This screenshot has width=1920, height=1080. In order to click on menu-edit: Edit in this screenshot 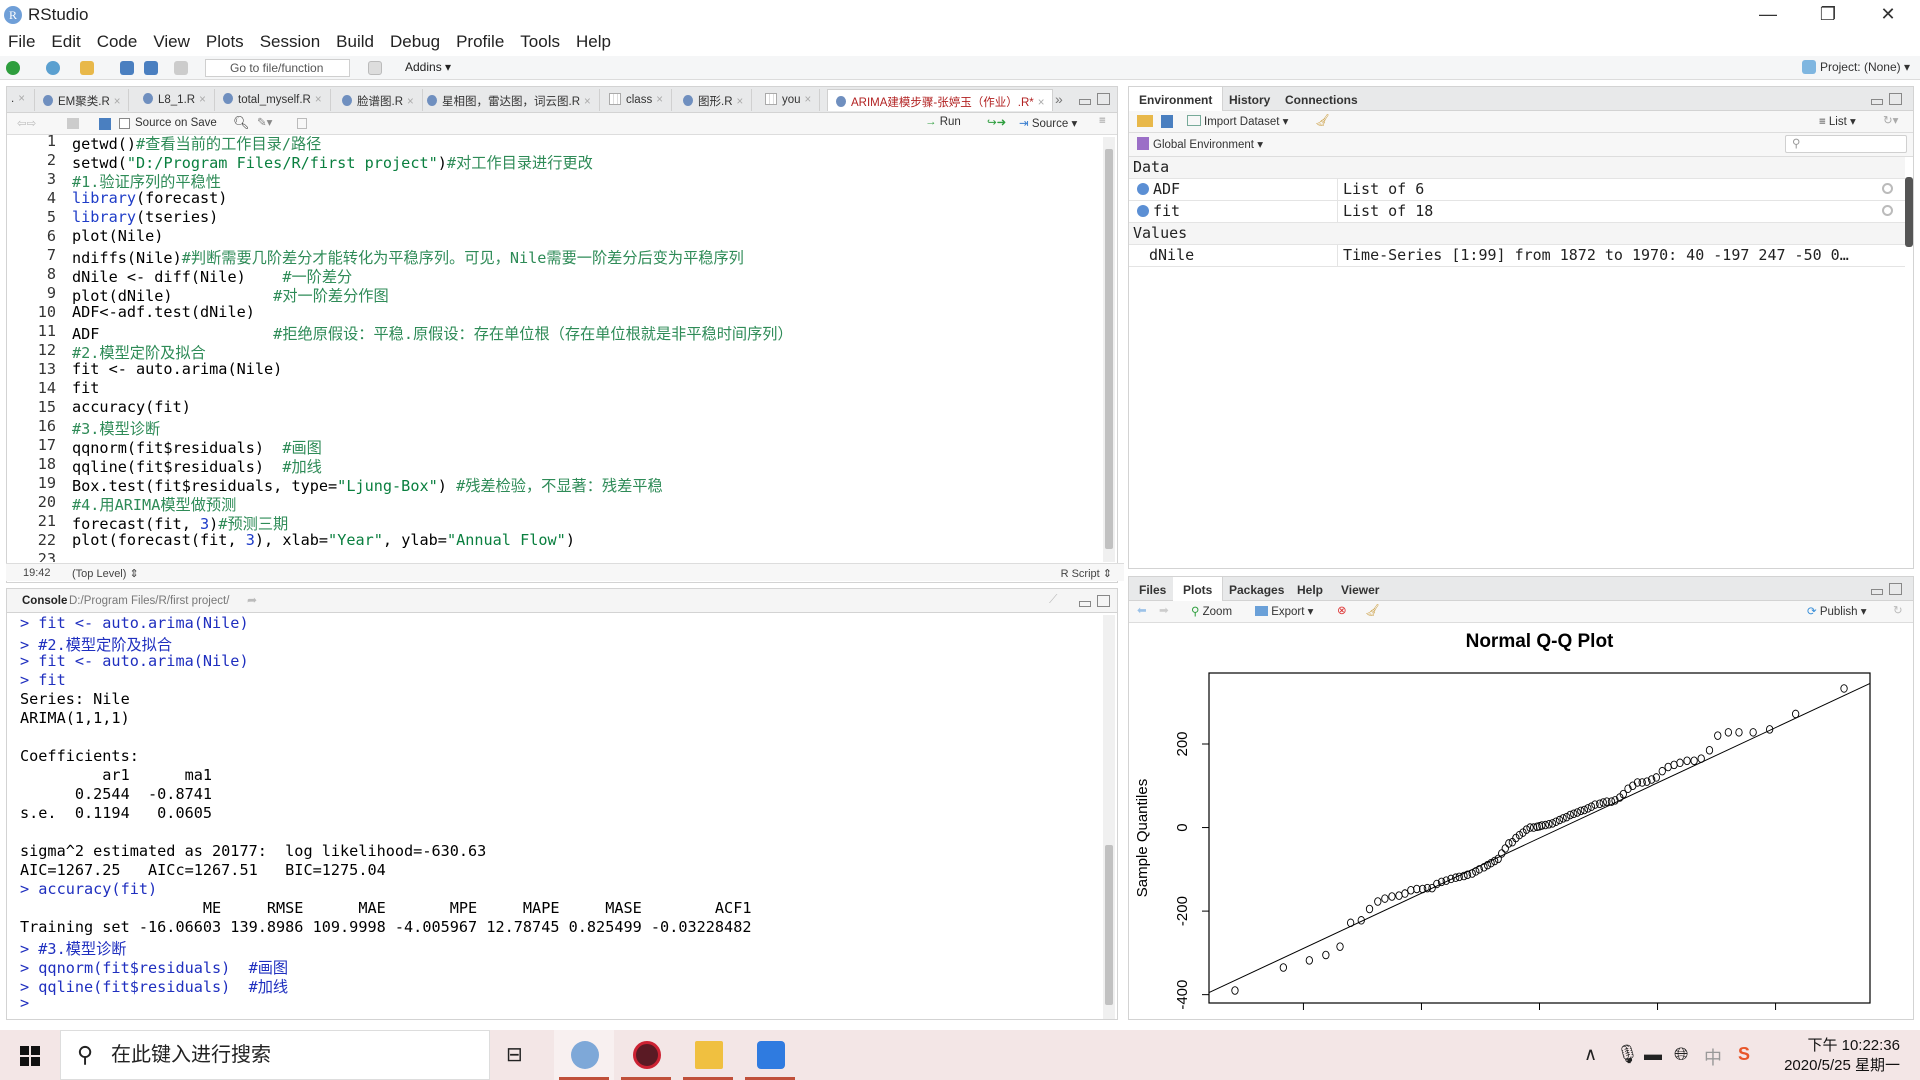, I will do `click(65, 42)`.